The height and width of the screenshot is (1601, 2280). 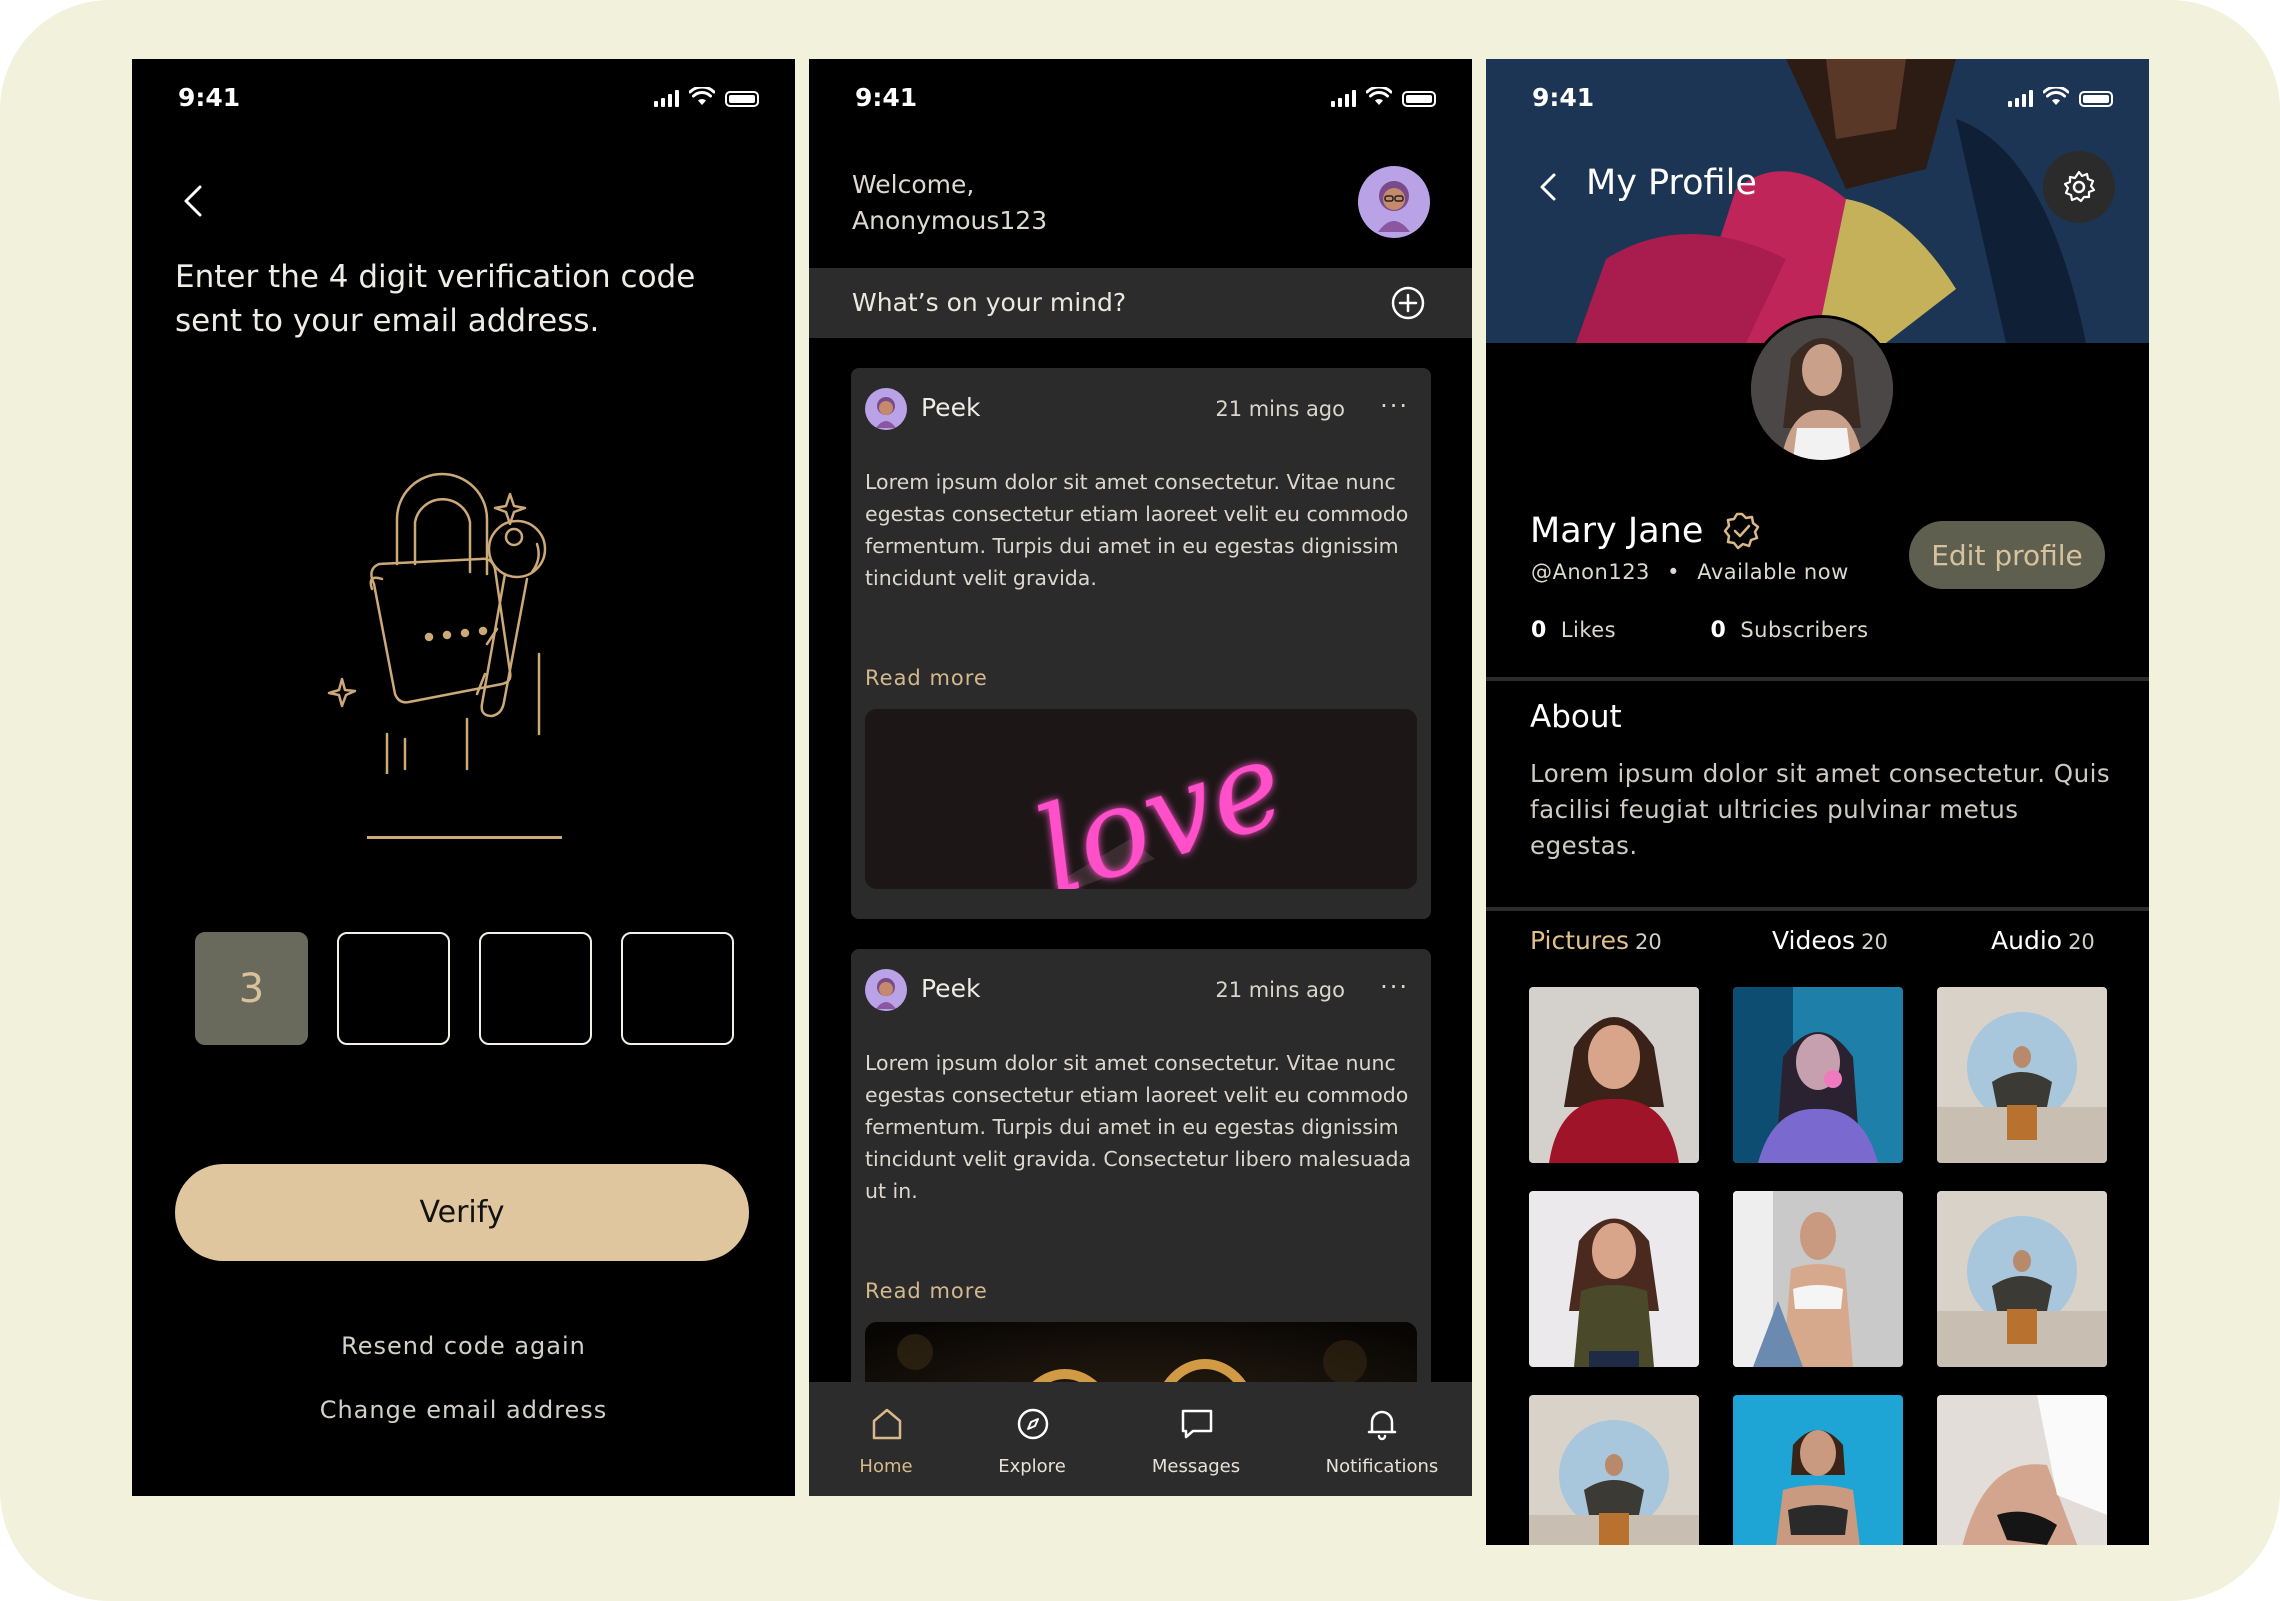 I want to click on compose-prompt: What’s on your mind?, so click(x=989, y=302).